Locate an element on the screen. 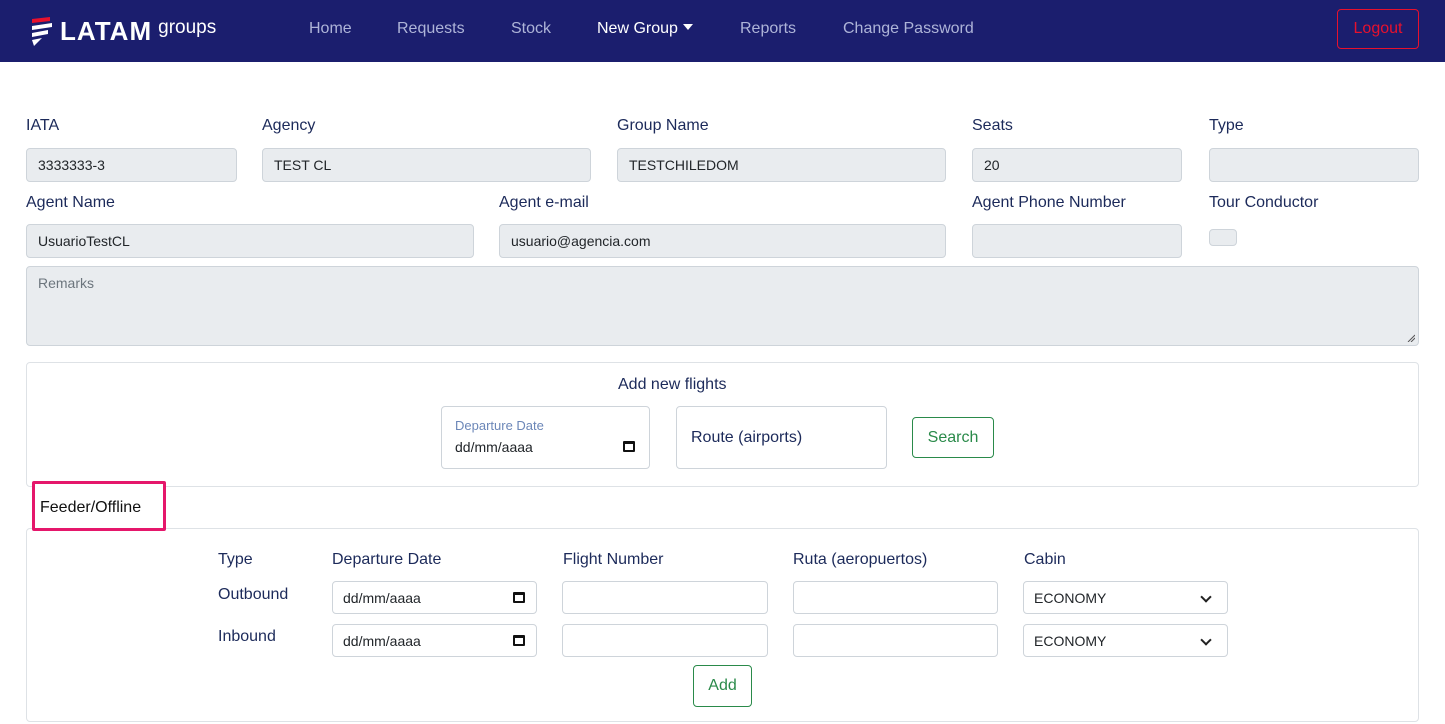  col-route-header: Ruta (aeropuertos) is located at coordinates (860, 559).